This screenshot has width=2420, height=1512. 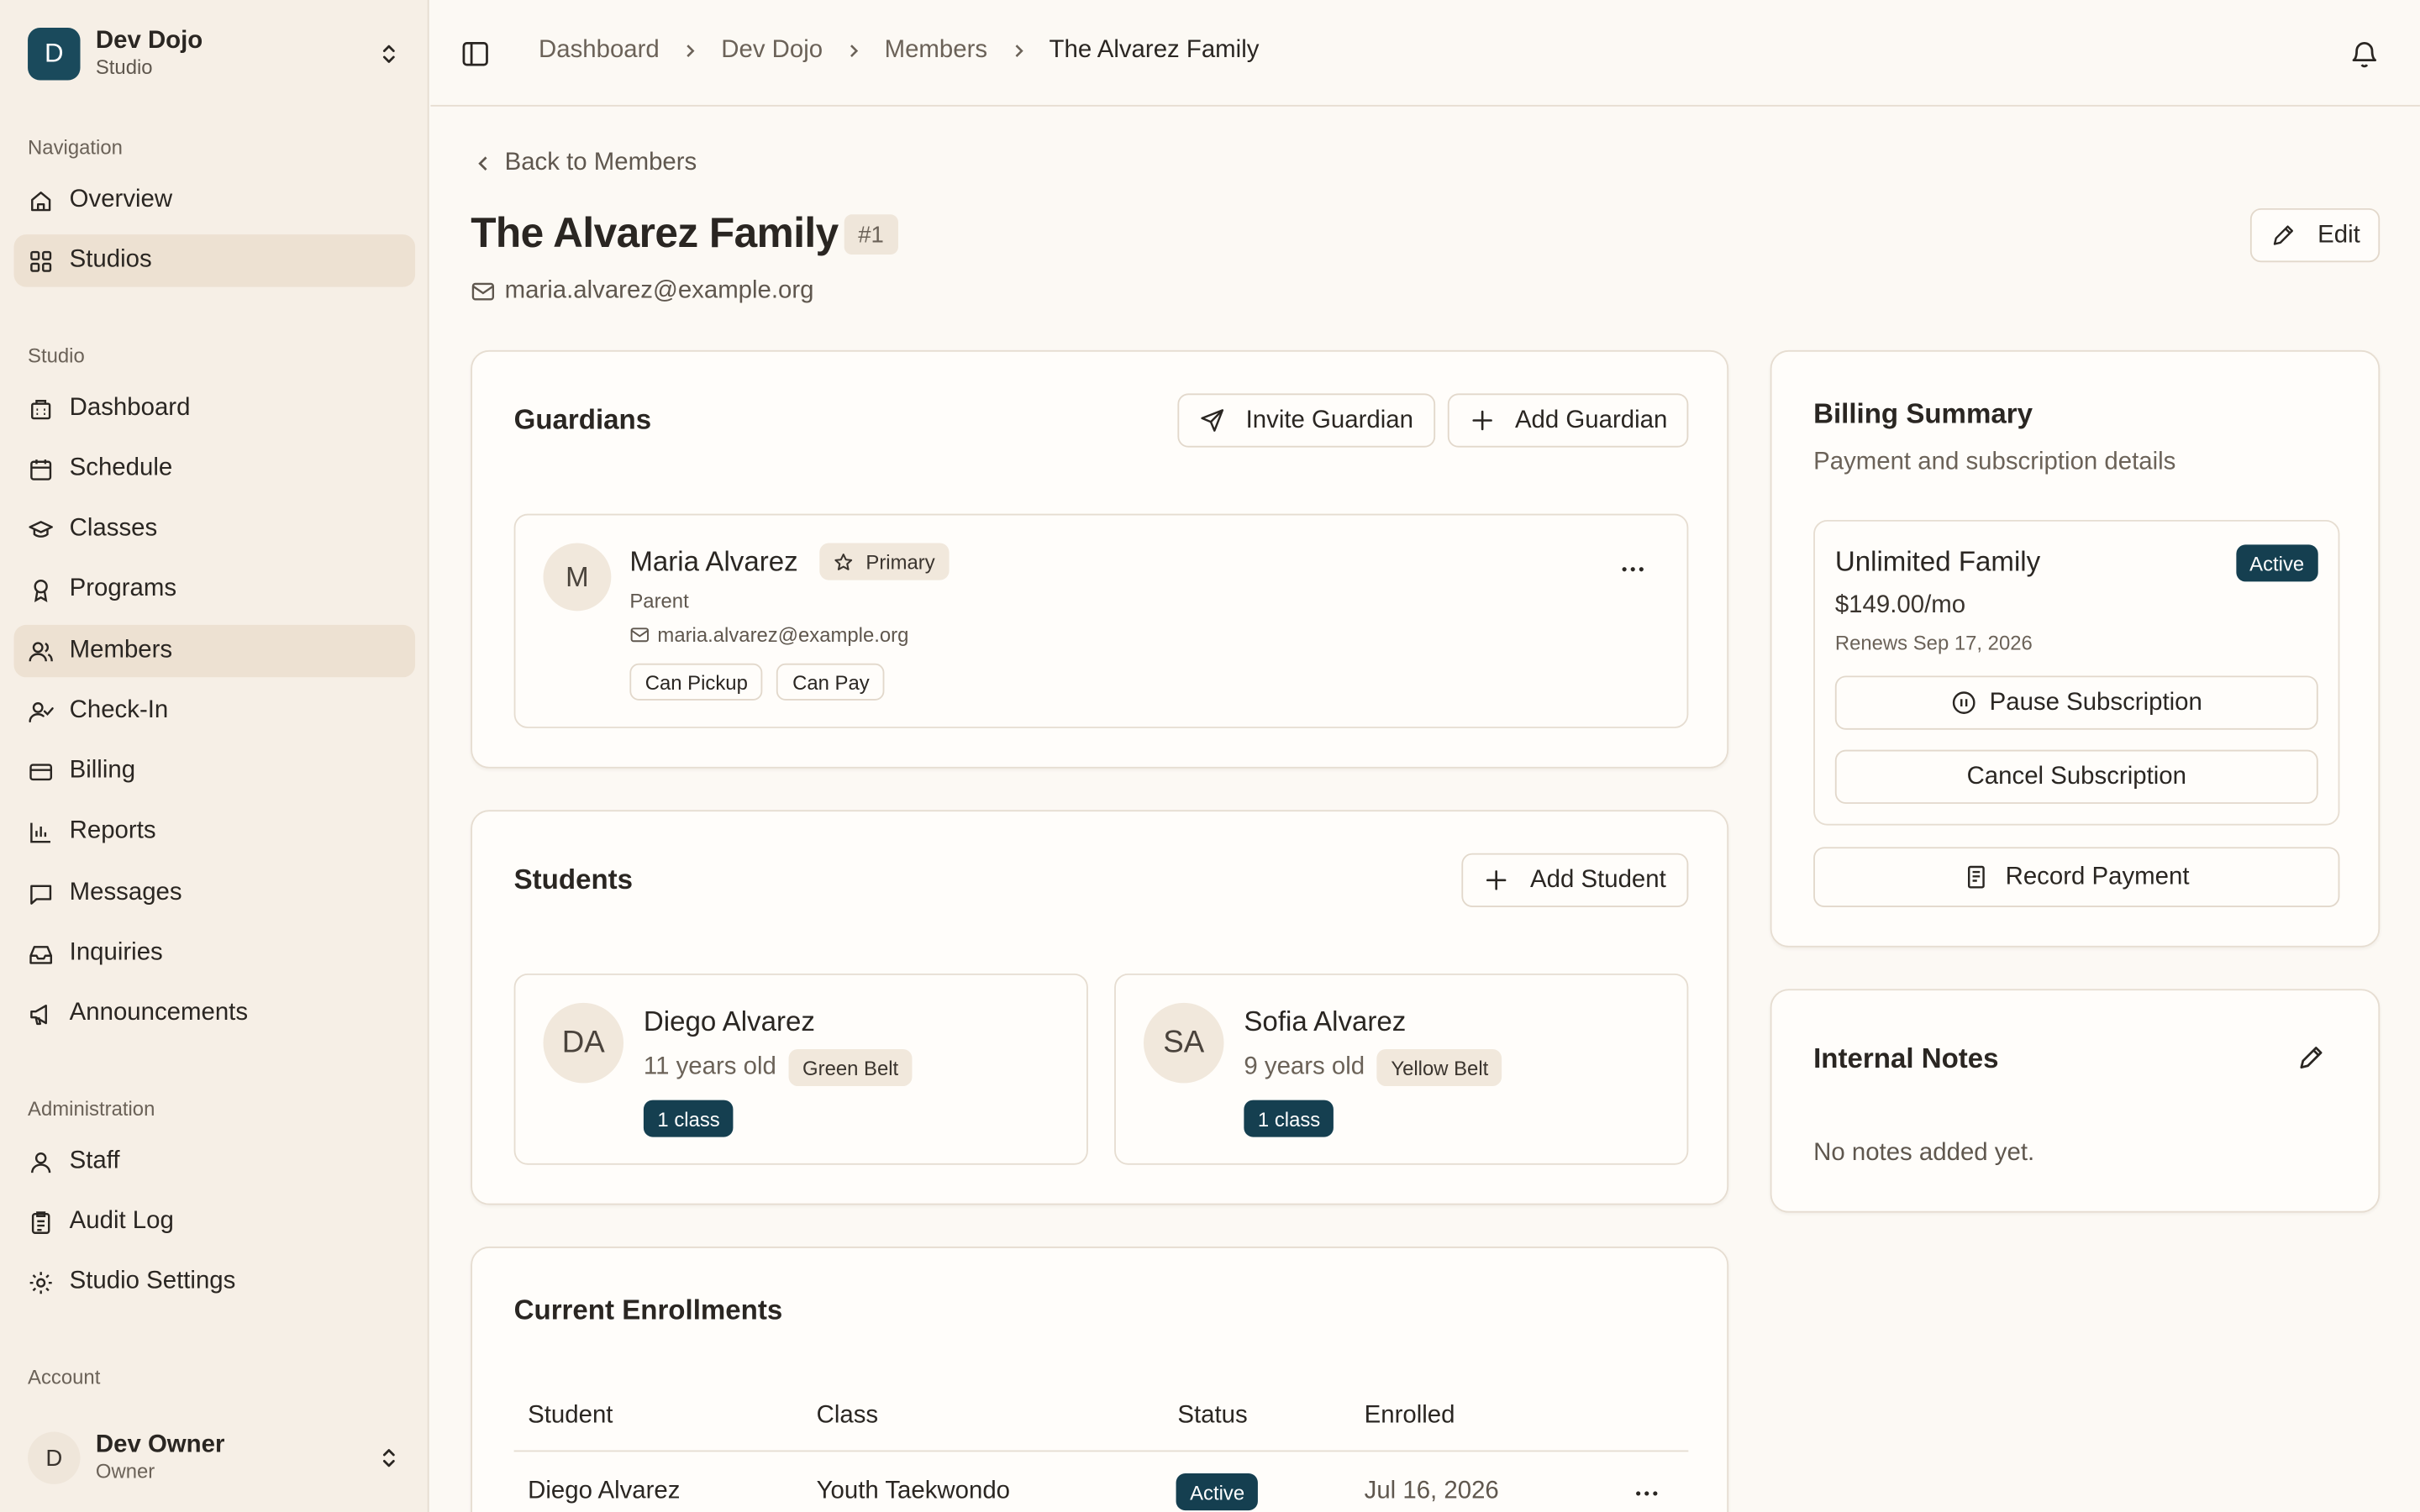 What do you see at coordinates (214, 260) in the screenshot?
I see `sidebar-item-studios: Studios` at bounding box center [214, 260].